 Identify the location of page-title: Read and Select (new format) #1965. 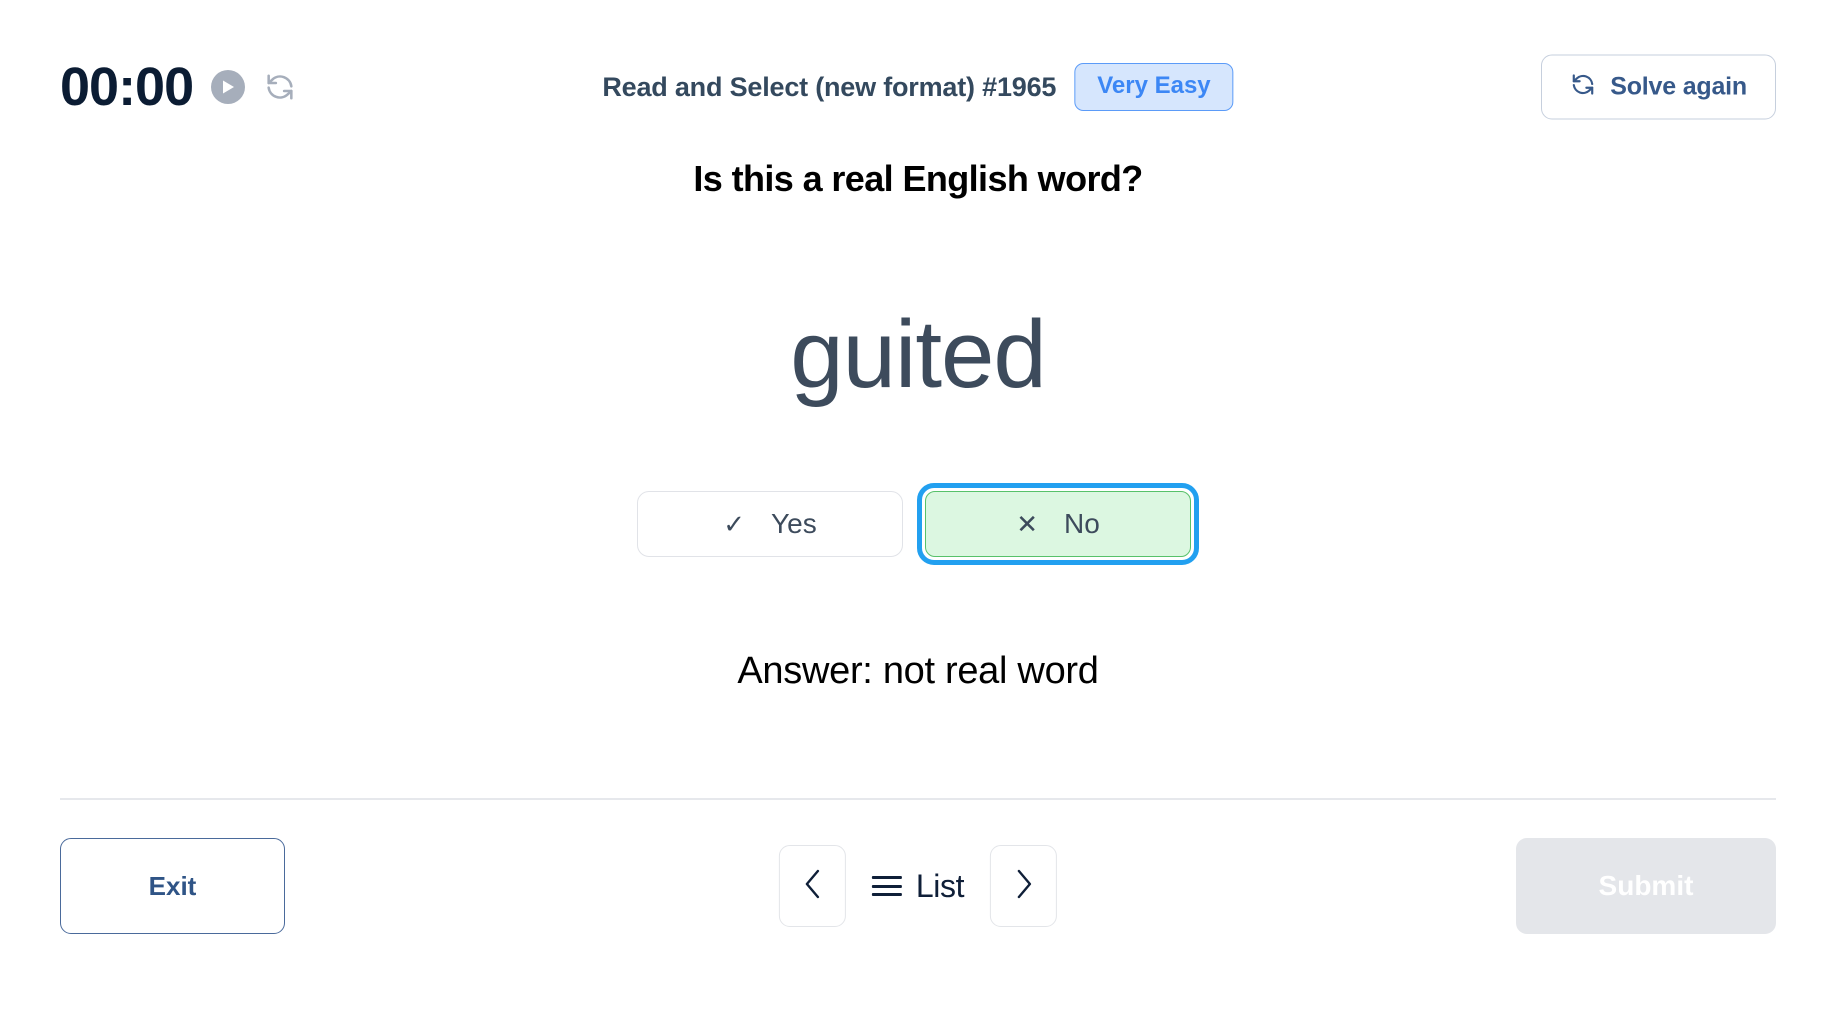
(829, 86).